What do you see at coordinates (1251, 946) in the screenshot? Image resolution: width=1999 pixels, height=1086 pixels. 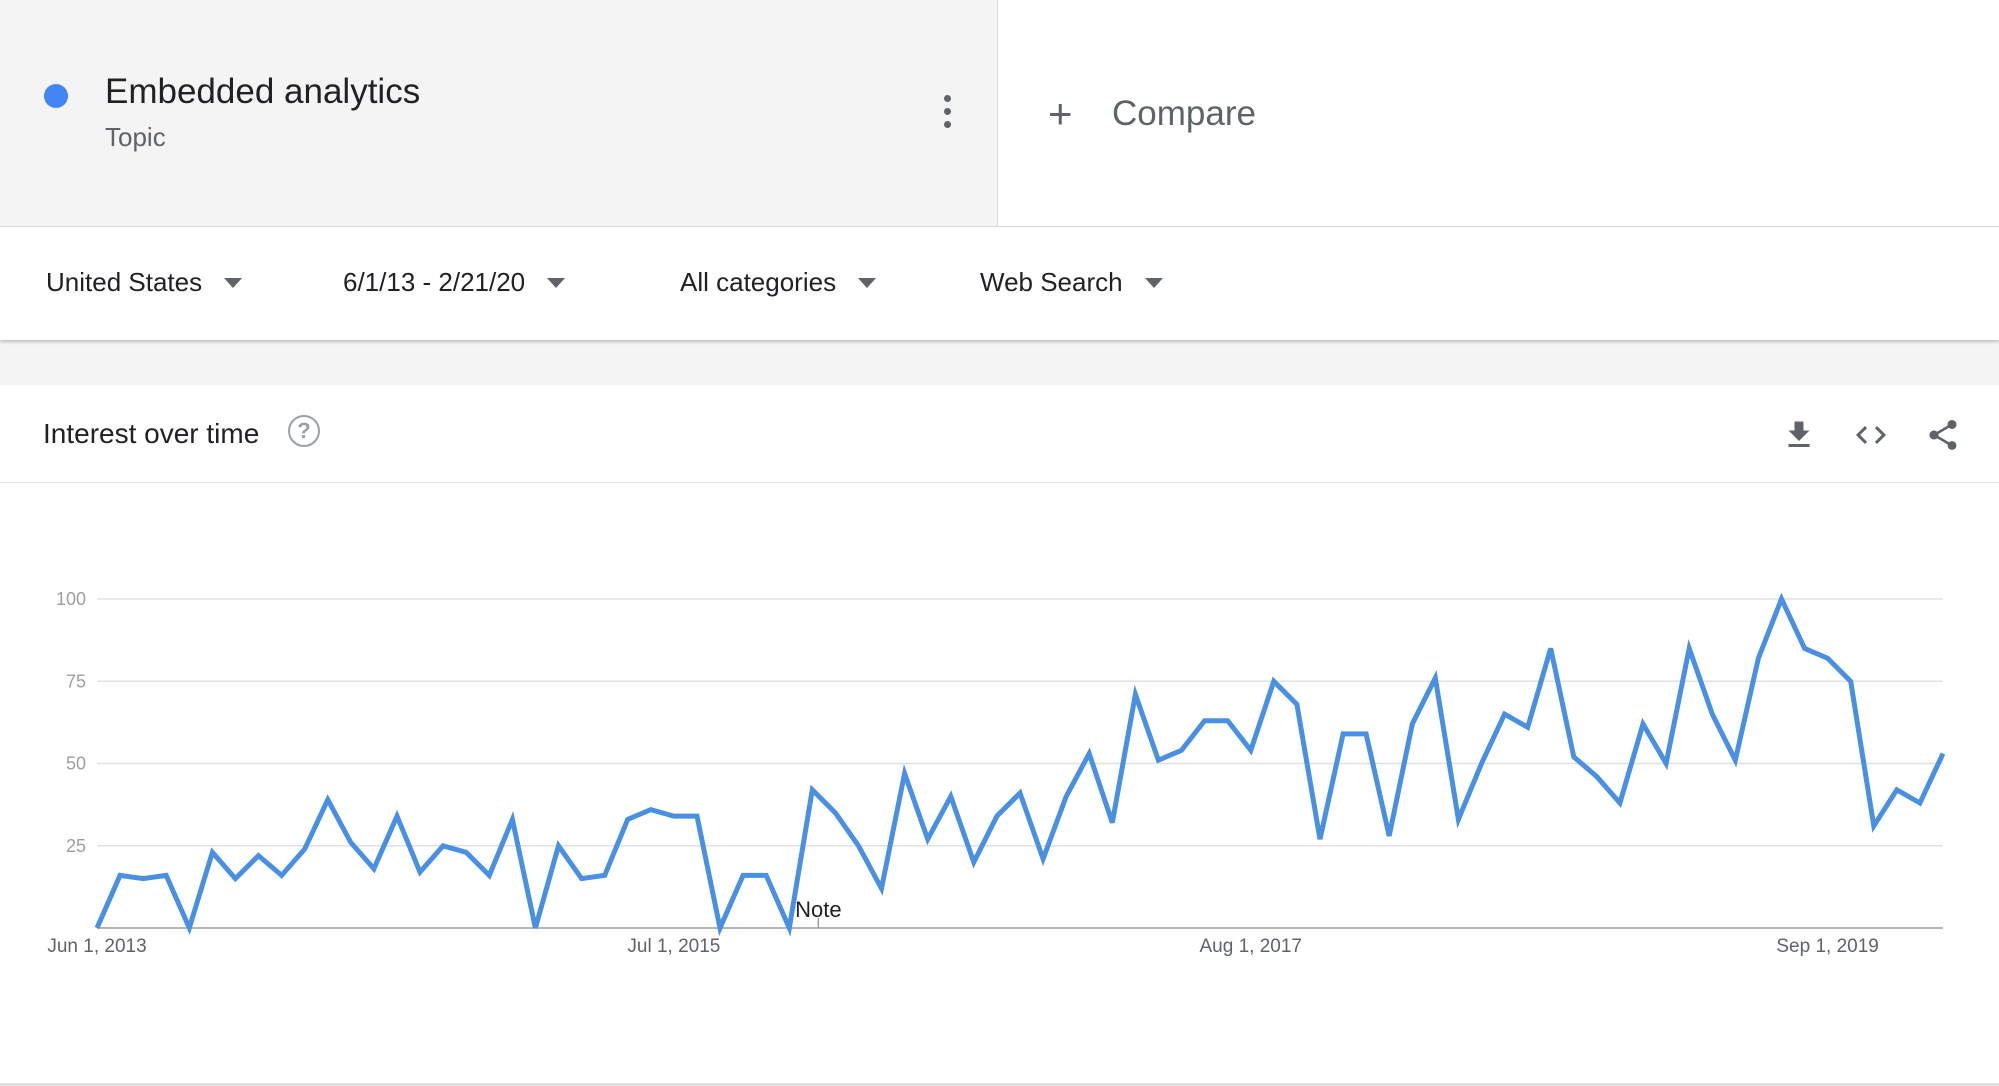 I see `x-tick-label: Aug 1, 2017` at bounding box center [1251, 946].